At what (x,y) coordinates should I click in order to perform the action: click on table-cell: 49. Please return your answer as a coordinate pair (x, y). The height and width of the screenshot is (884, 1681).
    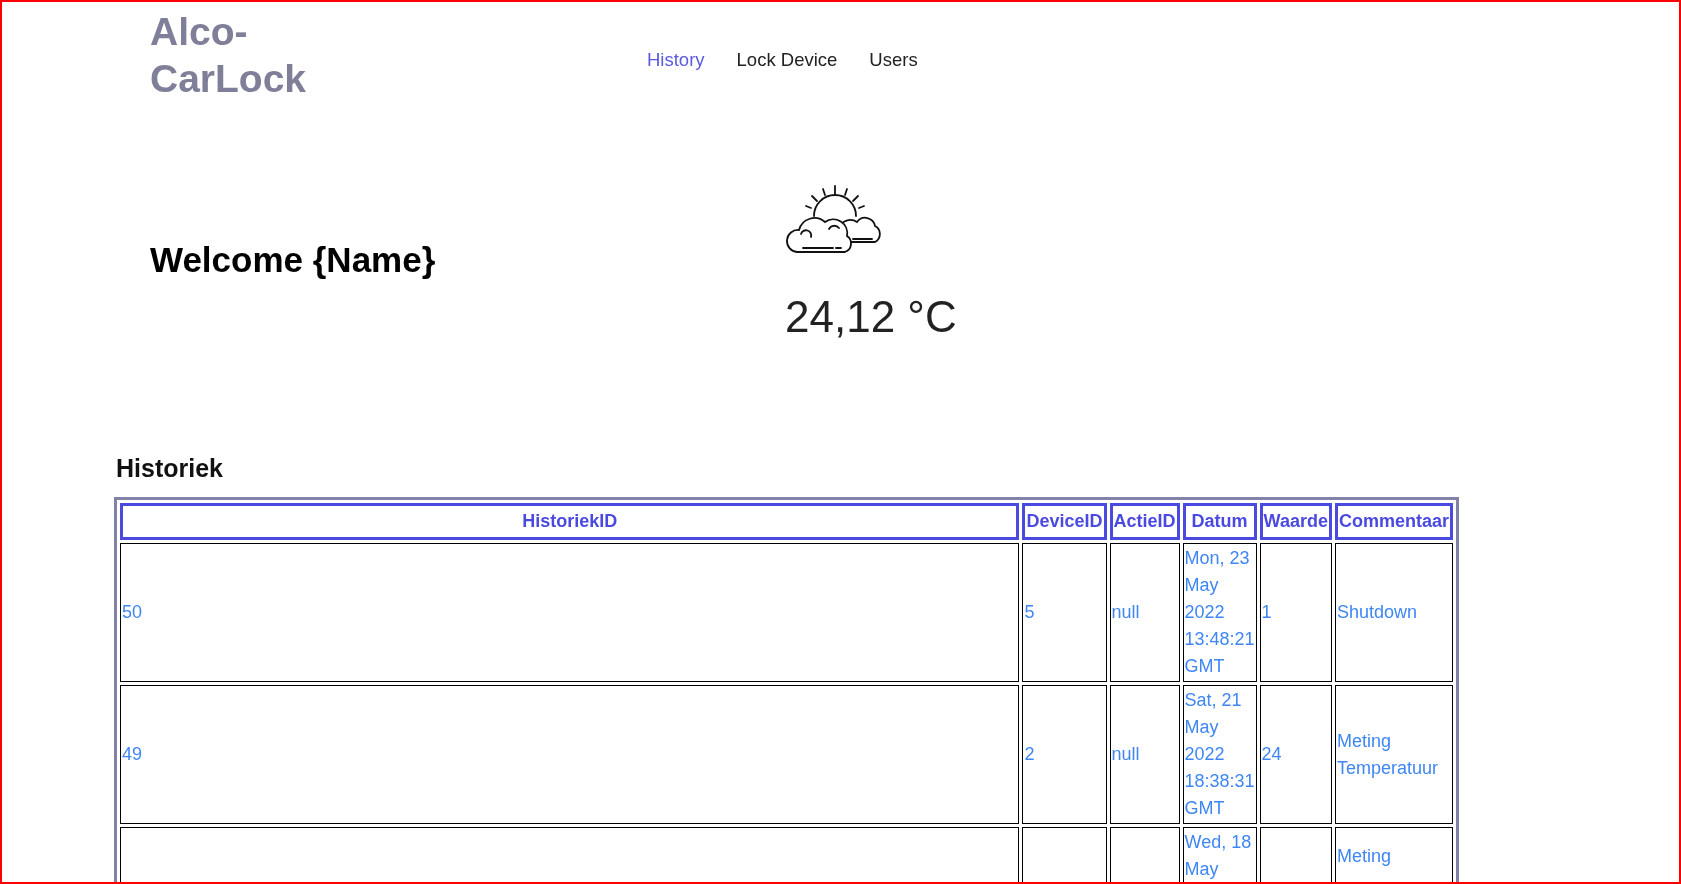
    Looking at the image, I should click on (570, 754).